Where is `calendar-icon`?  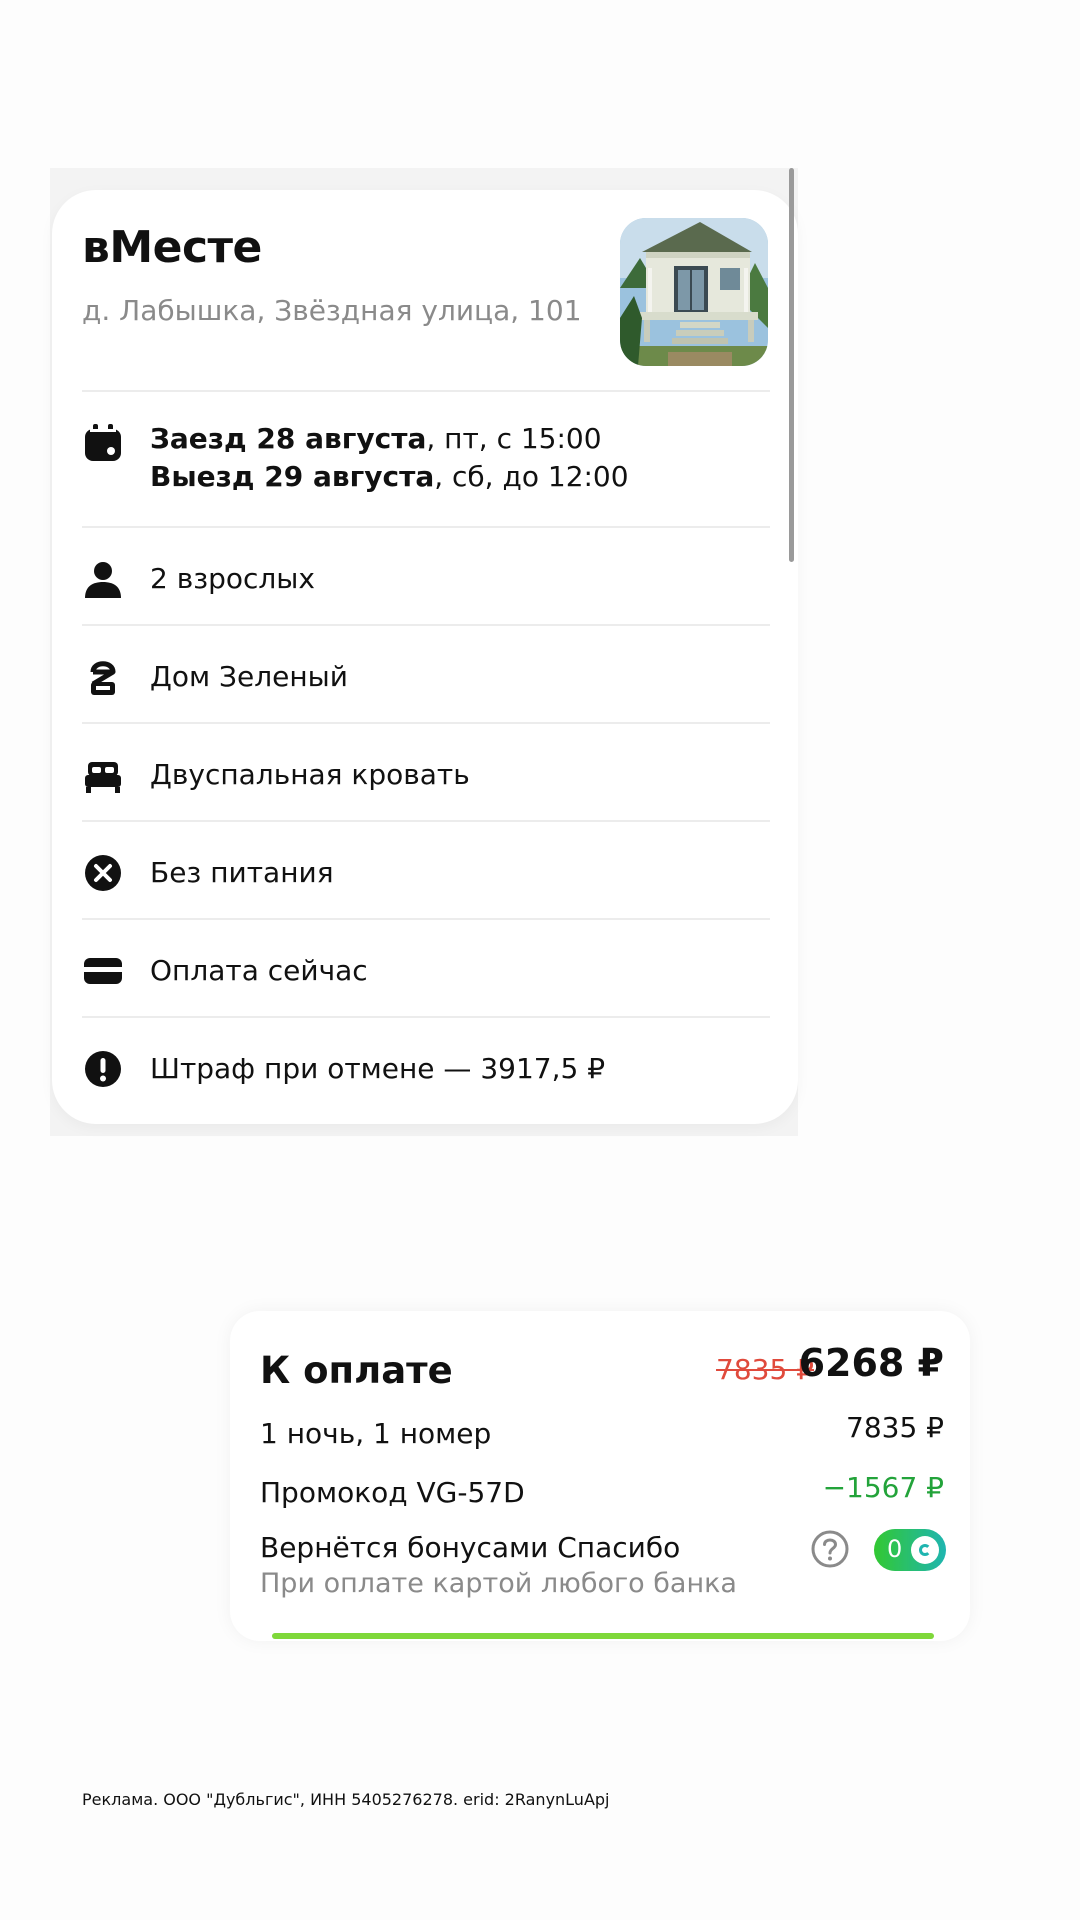 calendar-icon is located at coordinates (103, 443).